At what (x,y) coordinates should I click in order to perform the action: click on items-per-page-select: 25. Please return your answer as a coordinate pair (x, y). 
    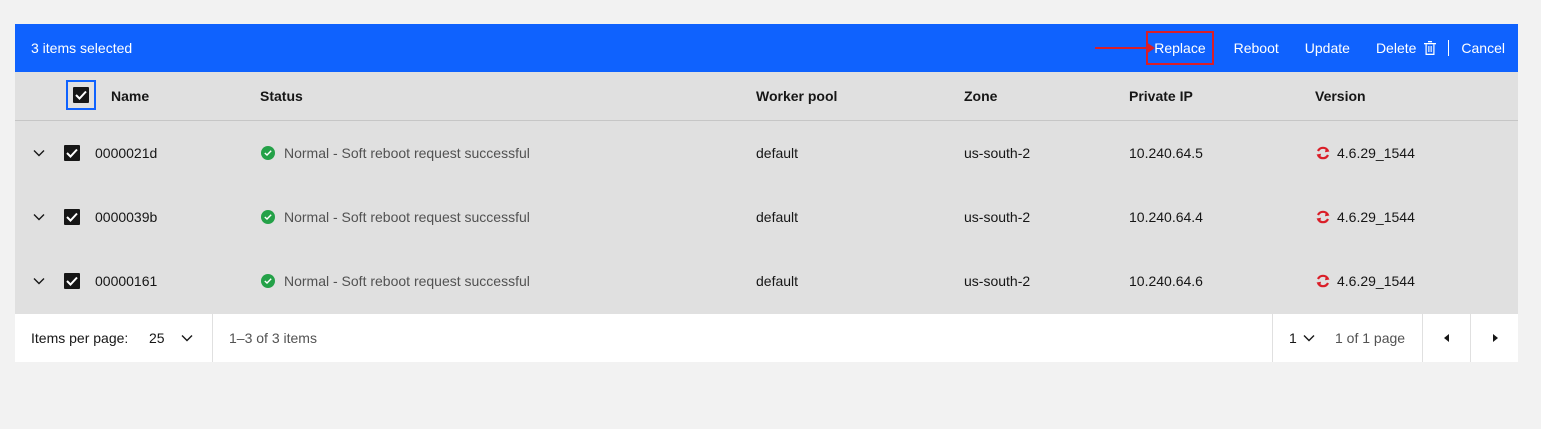
    Looking at the image, I should click on (171, 338).